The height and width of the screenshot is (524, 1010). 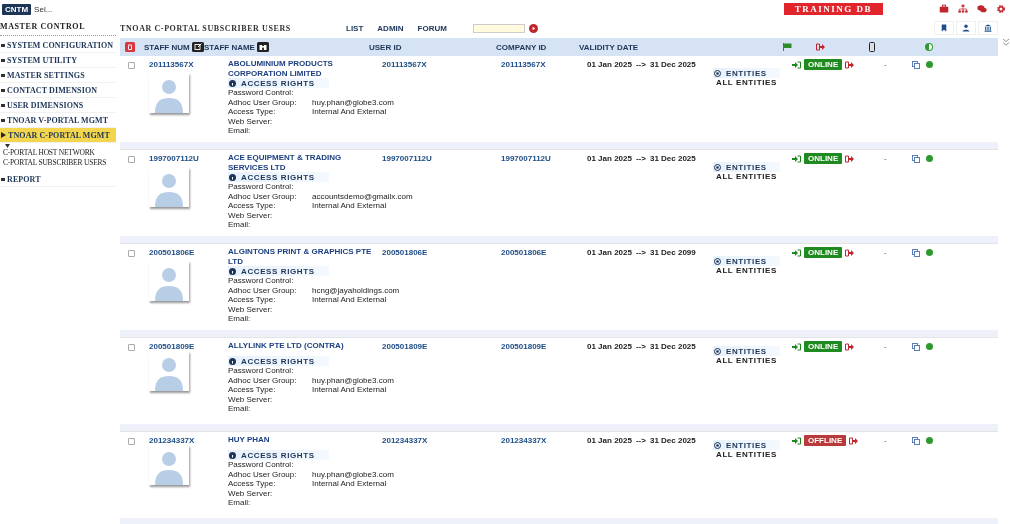 I want to click on sidebar-item: USER DIMENSIONS, so click(x=58, y=105).